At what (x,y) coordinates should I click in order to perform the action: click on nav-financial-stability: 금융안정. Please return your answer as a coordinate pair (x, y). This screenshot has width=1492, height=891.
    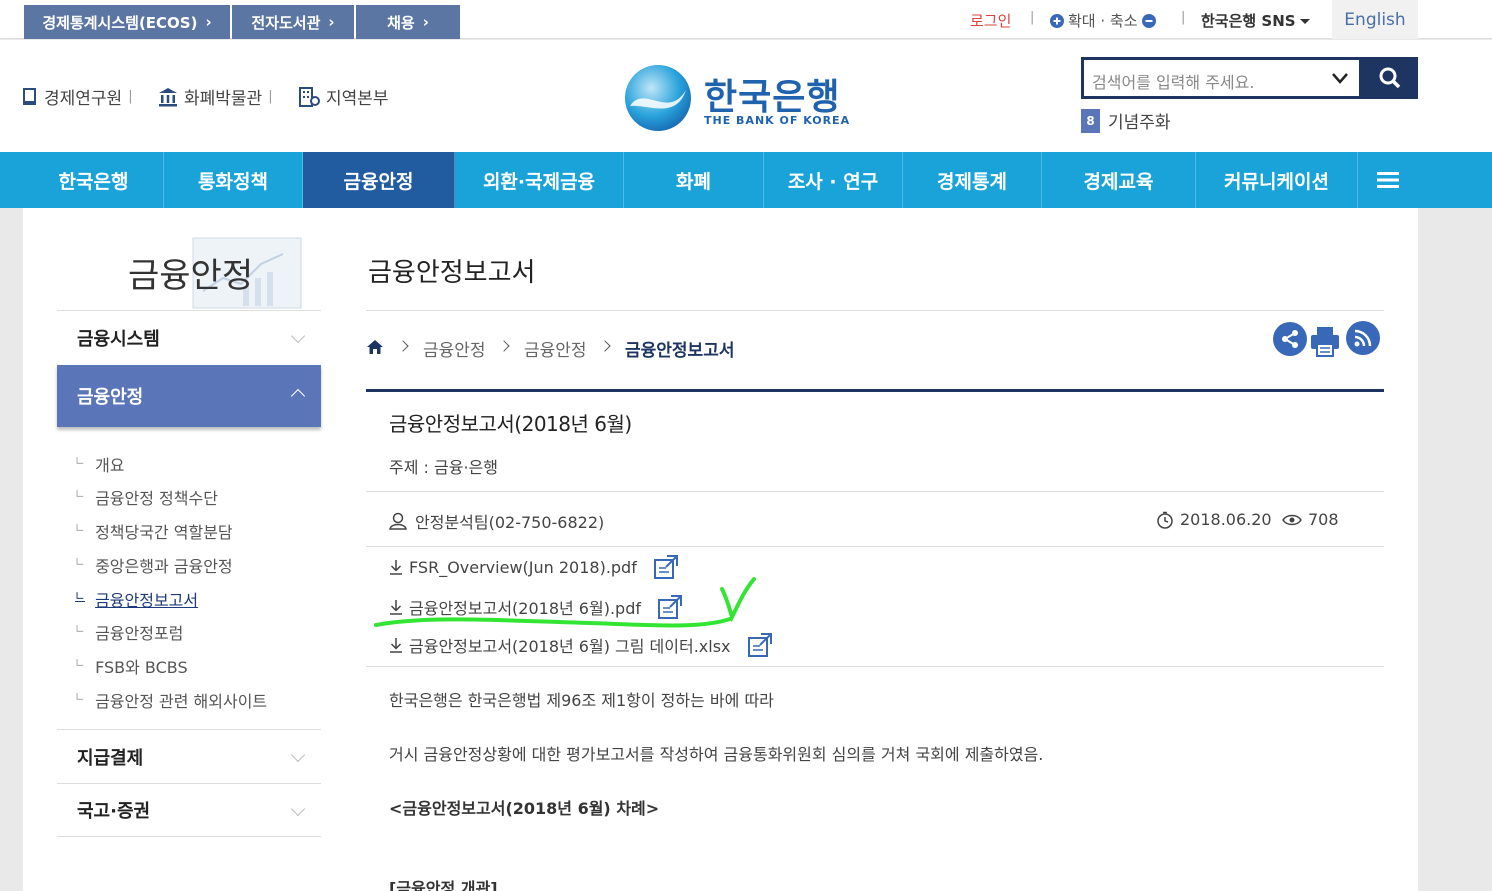
    Looking at the image, I should click on (379, 180).